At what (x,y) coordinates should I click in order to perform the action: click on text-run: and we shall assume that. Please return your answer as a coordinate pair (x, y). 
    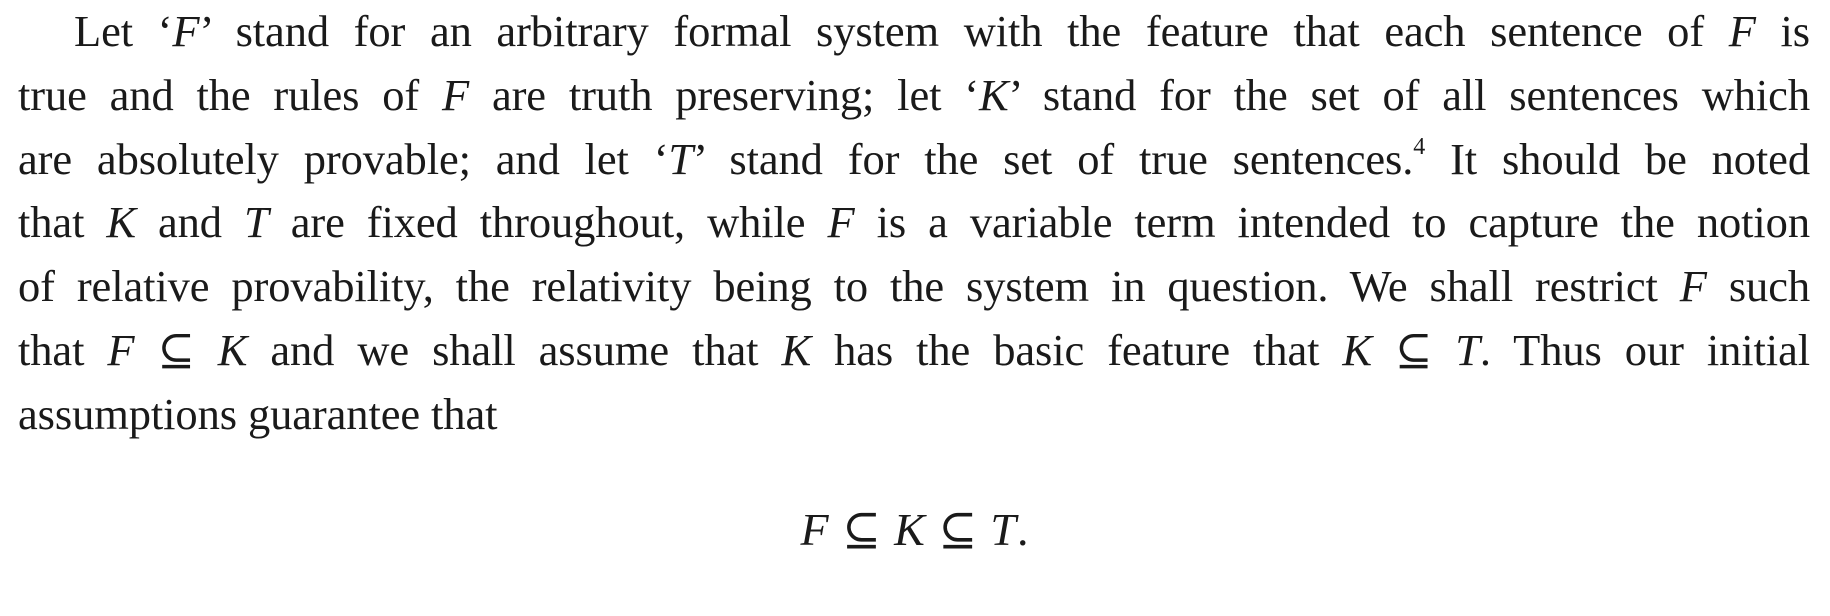
    Looking at the image, I should click on (514, 349).